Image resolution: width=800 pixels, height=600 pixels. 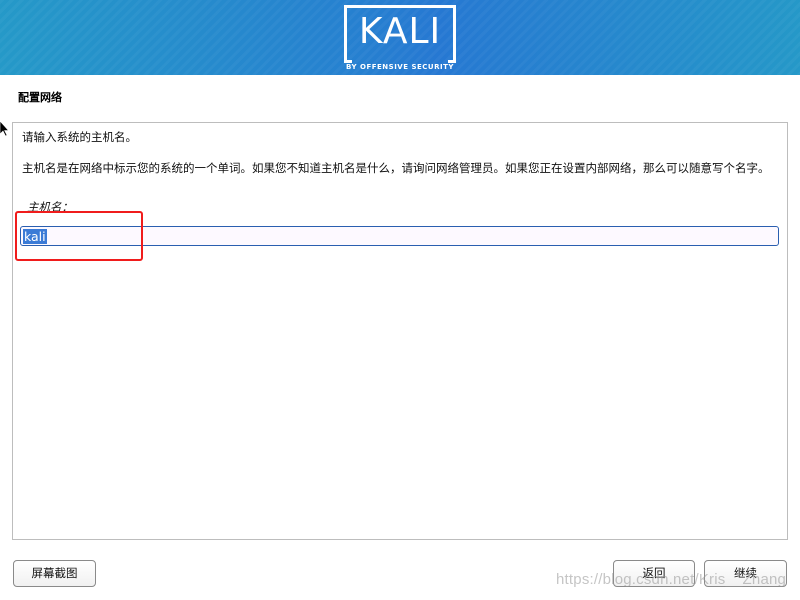 What do you see at coordinates (54, 573) in the screenshot?
I see `screenshot-button: 屏幕截图` at bounding box center [54, 573].